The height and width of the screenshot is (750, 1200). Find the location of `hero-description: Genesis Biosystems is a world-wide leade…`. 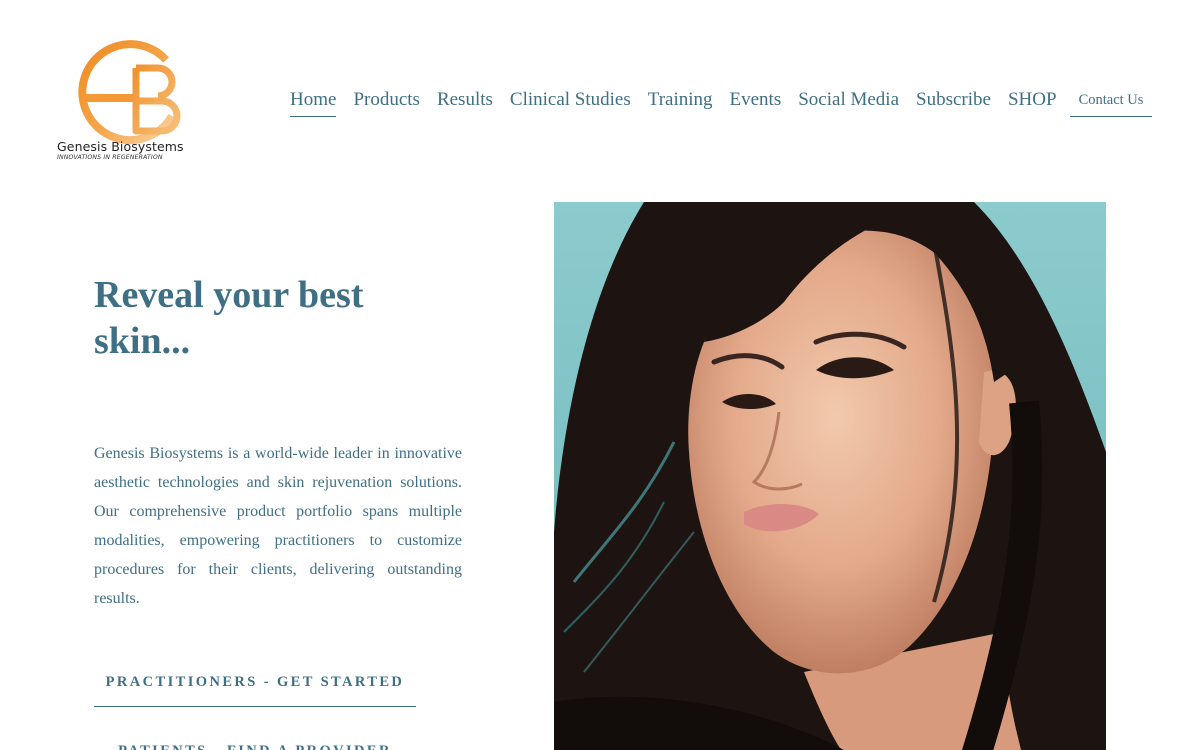

hero-description: Genesis Biosystems is a world-wide leade… is located at coordinates (278, 526).